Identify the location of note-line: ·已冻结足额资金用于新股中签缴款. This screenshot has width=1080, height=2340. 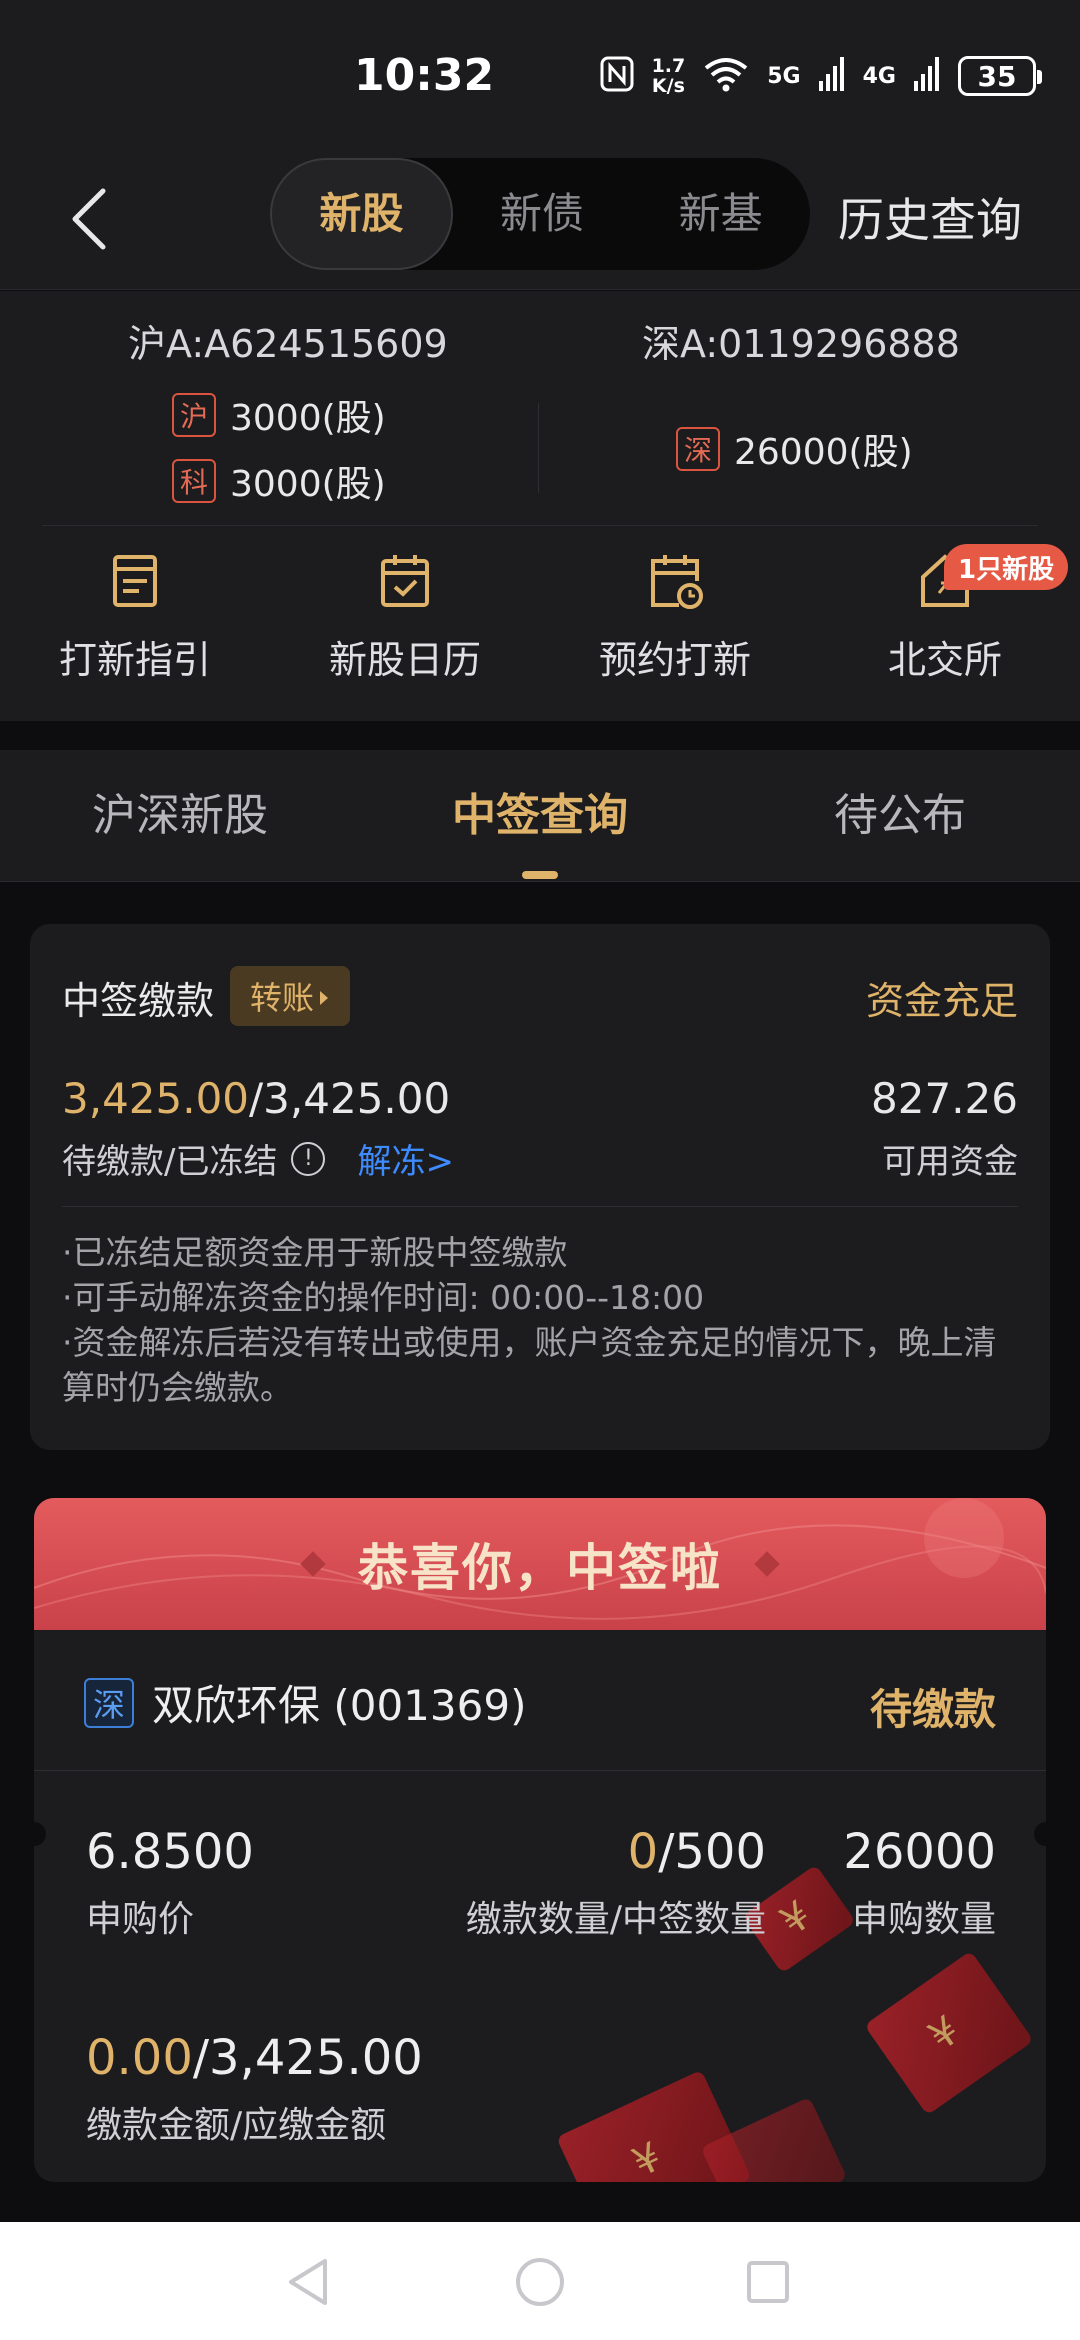
(315, 1252).